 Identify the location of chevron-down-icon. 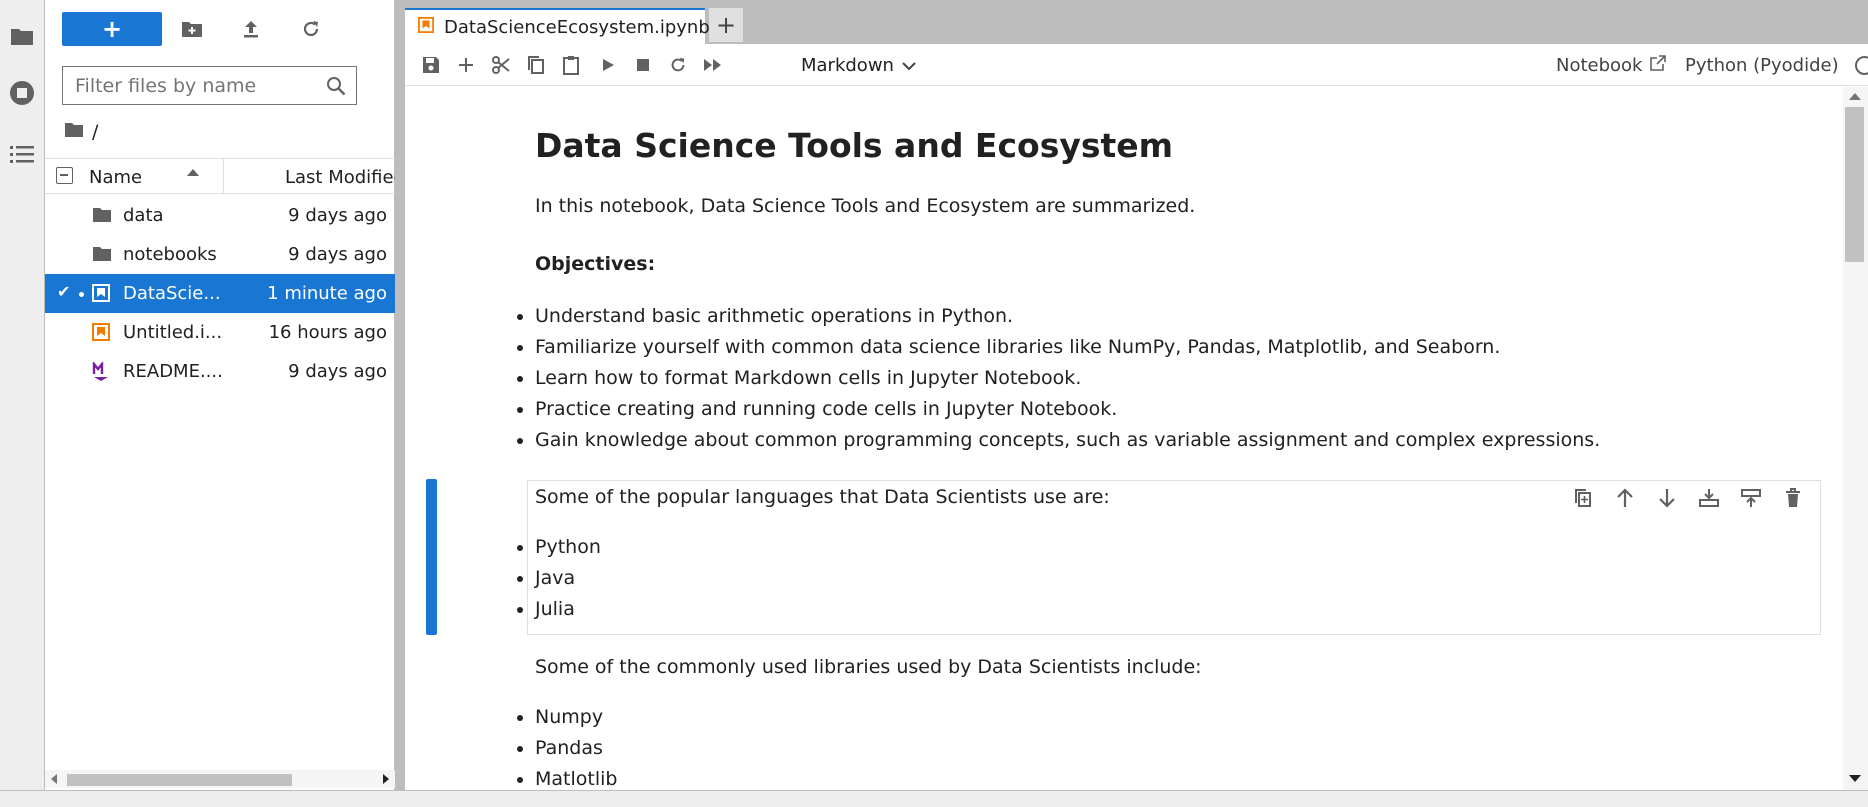
(909, 65).